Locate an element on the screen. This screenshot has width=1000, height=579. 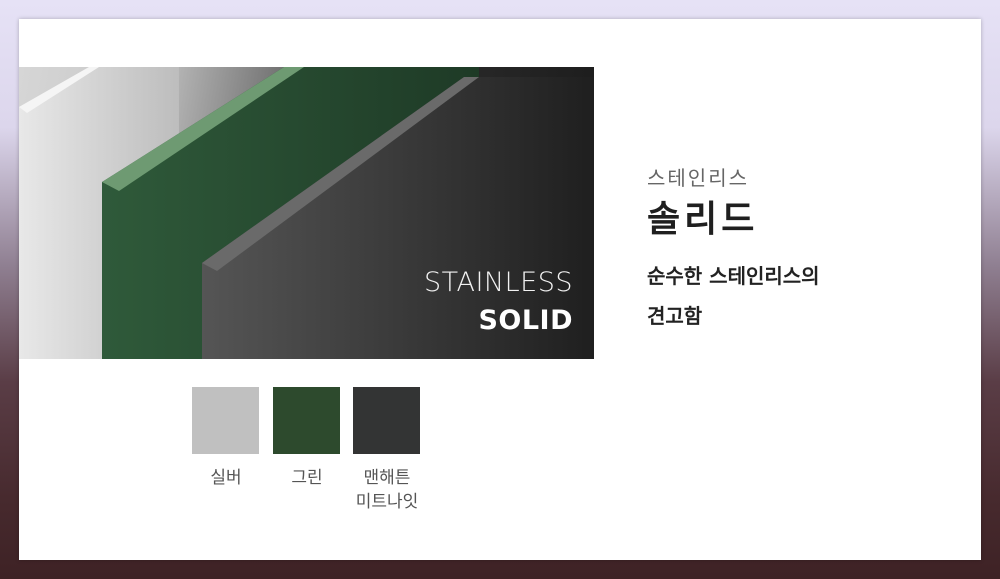
swatch-manhattan-midnight is located at coordinates (386, 420).